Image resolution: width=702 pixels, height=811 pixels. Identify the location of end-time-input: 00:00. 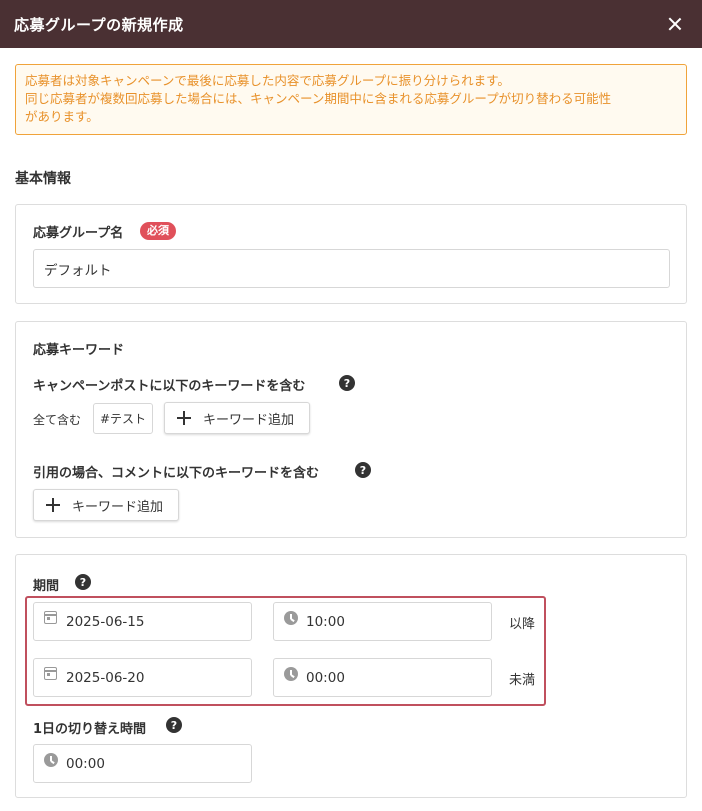
(382, 677).